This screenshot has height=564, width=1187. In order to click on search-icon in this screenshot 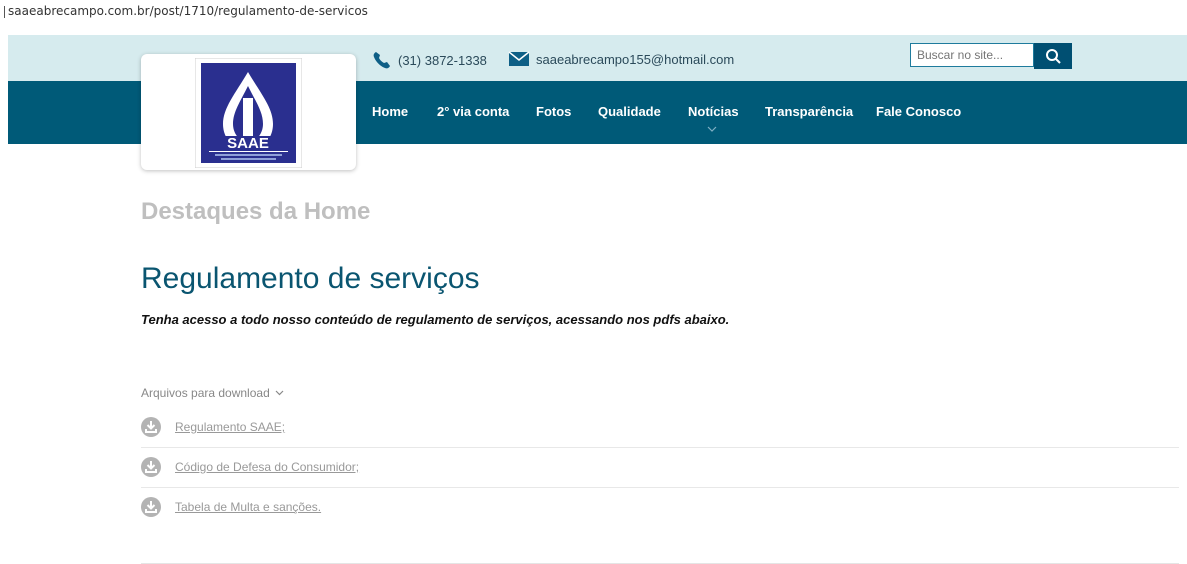, I will do `click(1053, 56)`.